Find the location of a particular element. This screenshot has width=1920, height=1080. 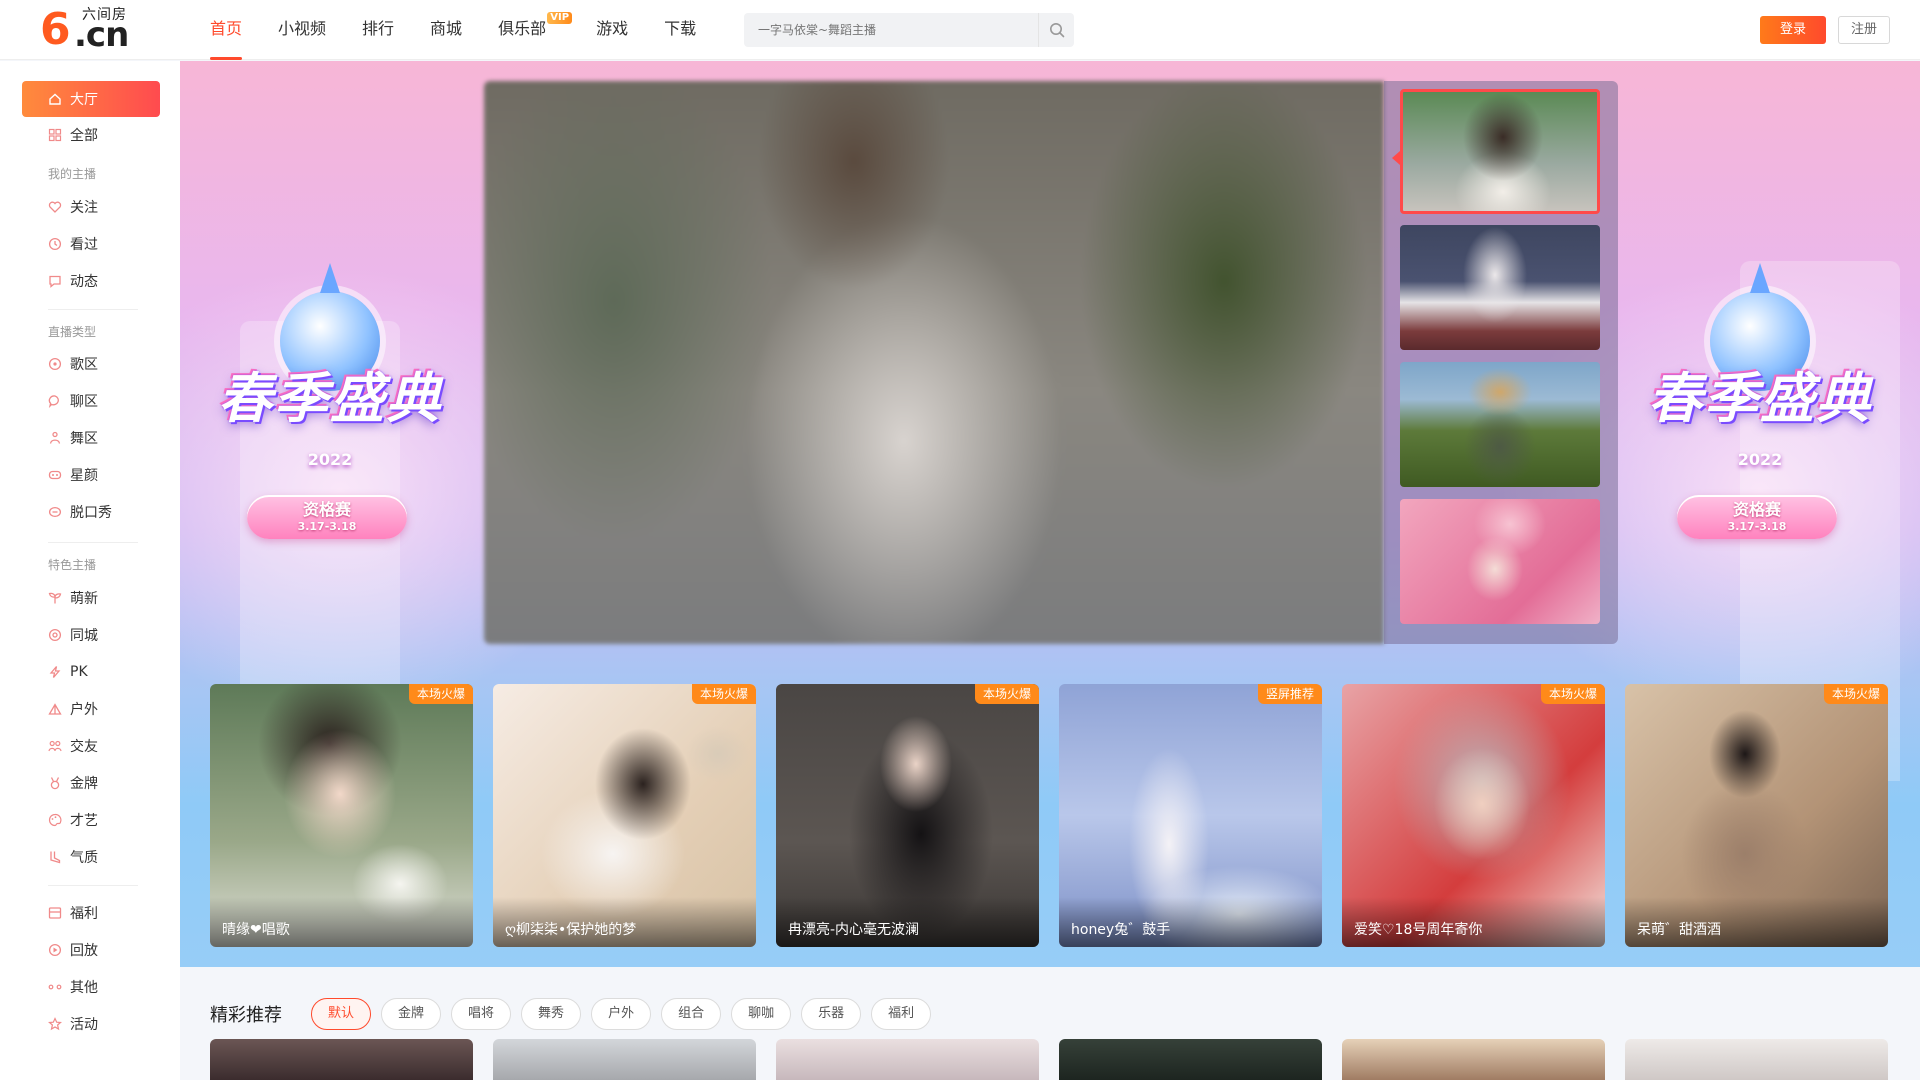

hot-card-4: 竖屏推荐 honey兔゛鼓手 is located at coordinates (1190, 815).